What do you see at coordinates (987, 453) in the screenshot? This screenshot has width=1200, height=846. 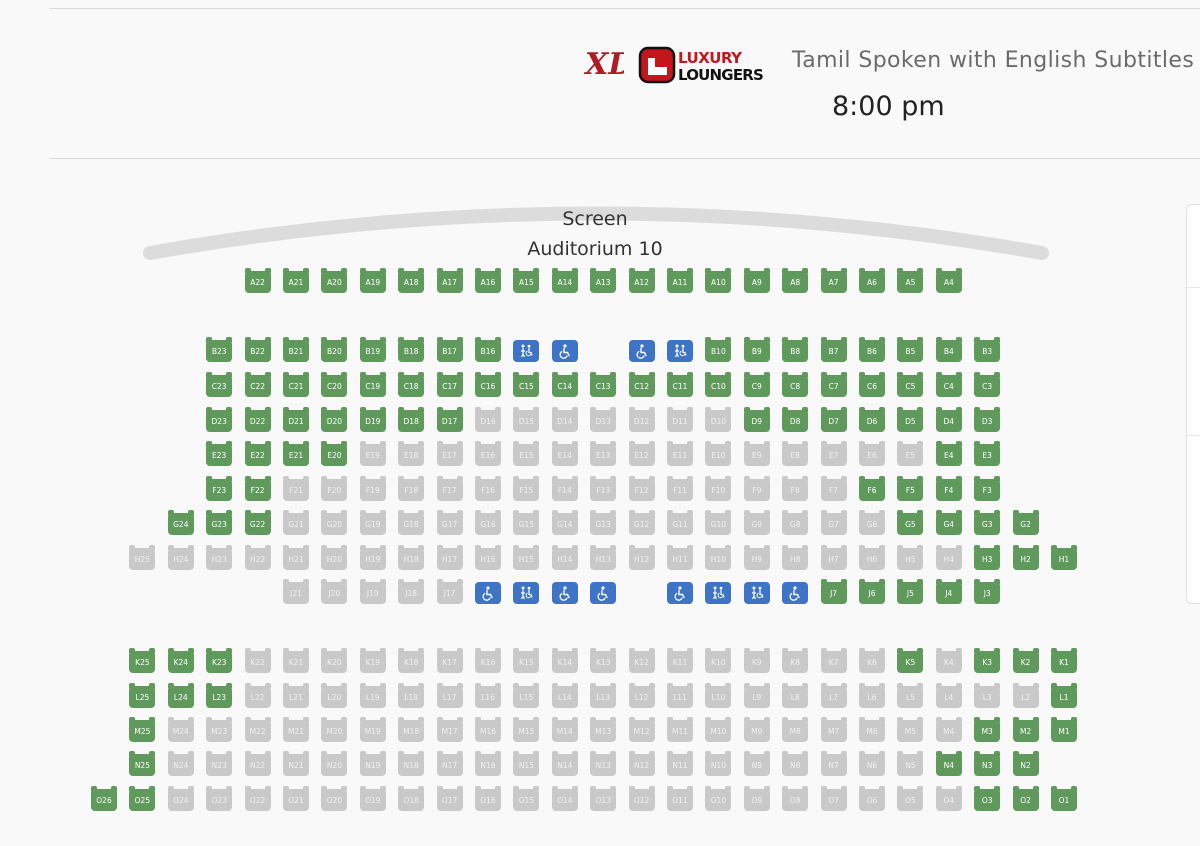 I see `seat-e3: E3` at bounding box center [987, 453].